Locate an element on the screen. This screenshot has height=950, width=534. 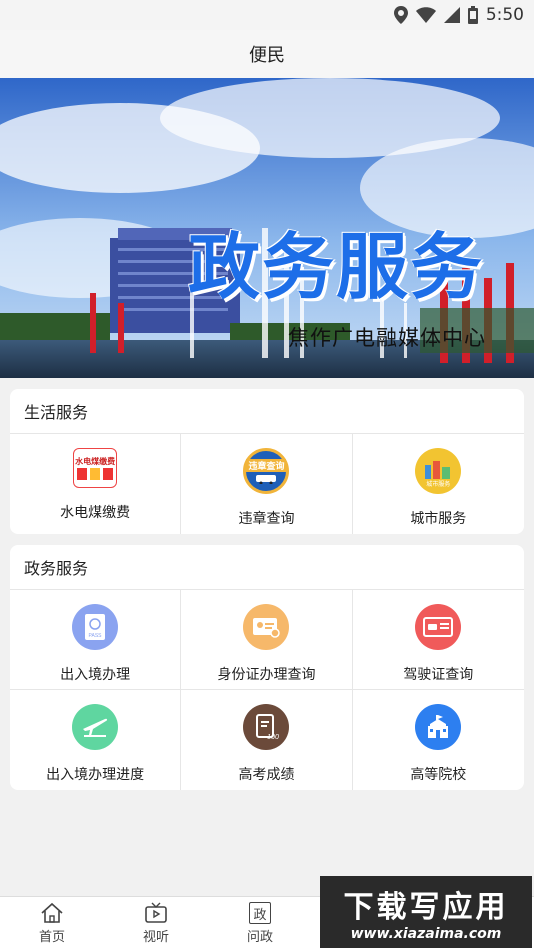
passport-item: PASS 出入境办理 is located at coordinates (96, 640).